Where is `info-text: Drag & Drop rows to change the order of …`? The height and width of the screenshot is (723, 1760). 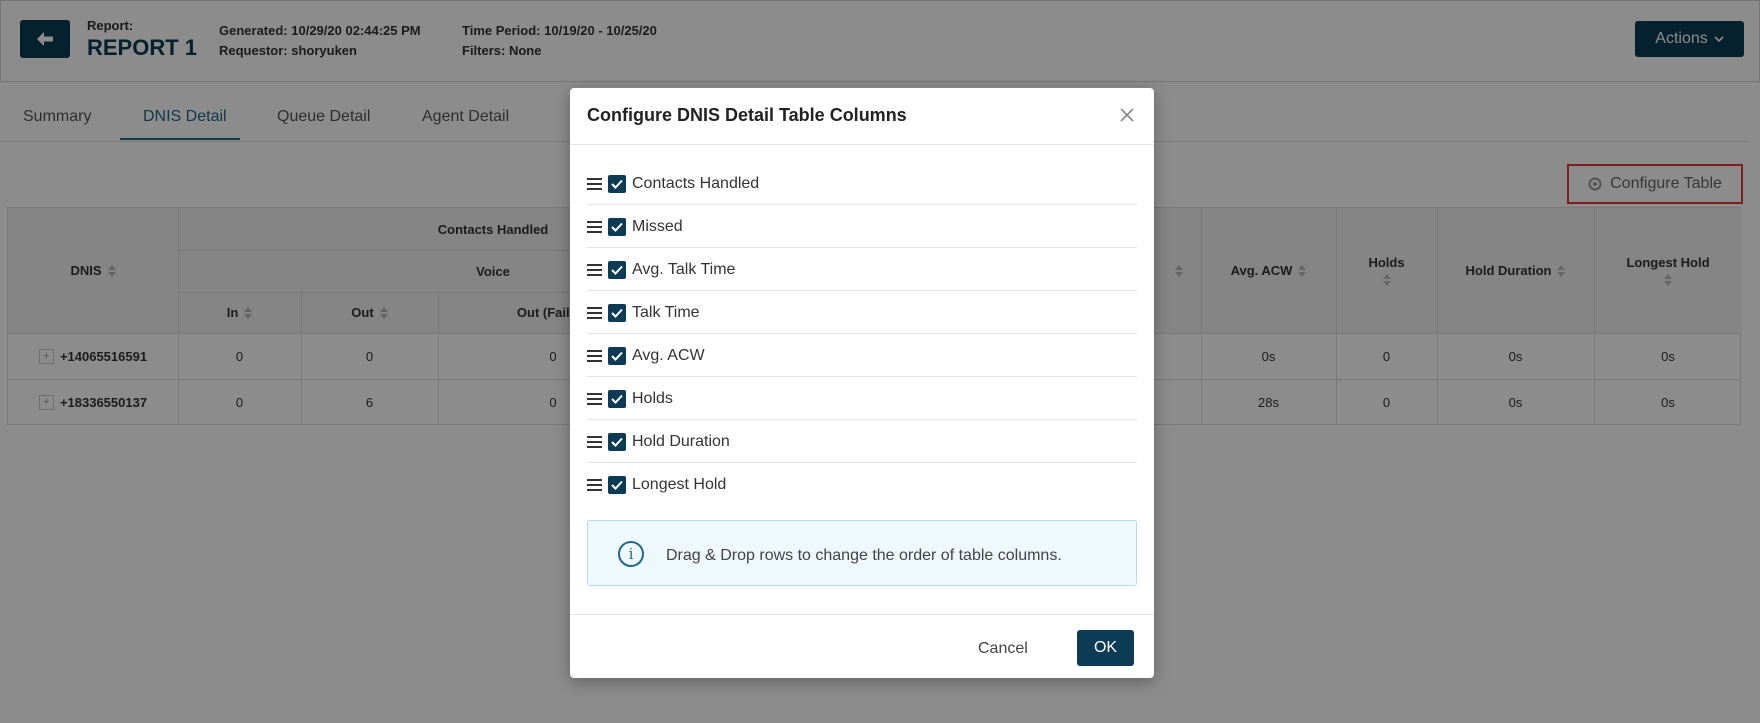 info-text: Drag & Drop rows to change the order of … is located at coordinates (864, 555).